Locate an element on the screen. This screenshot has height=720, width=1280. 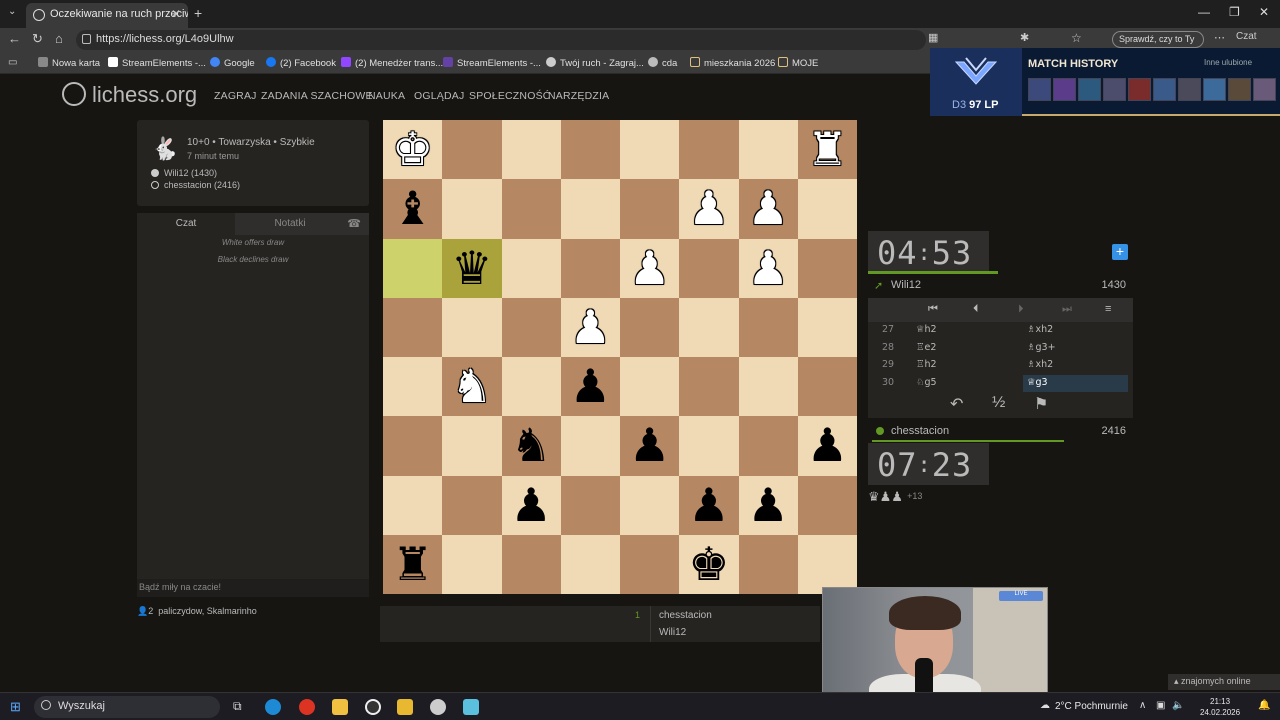
player-name: chesstacion is located at coordinates (920, 431).